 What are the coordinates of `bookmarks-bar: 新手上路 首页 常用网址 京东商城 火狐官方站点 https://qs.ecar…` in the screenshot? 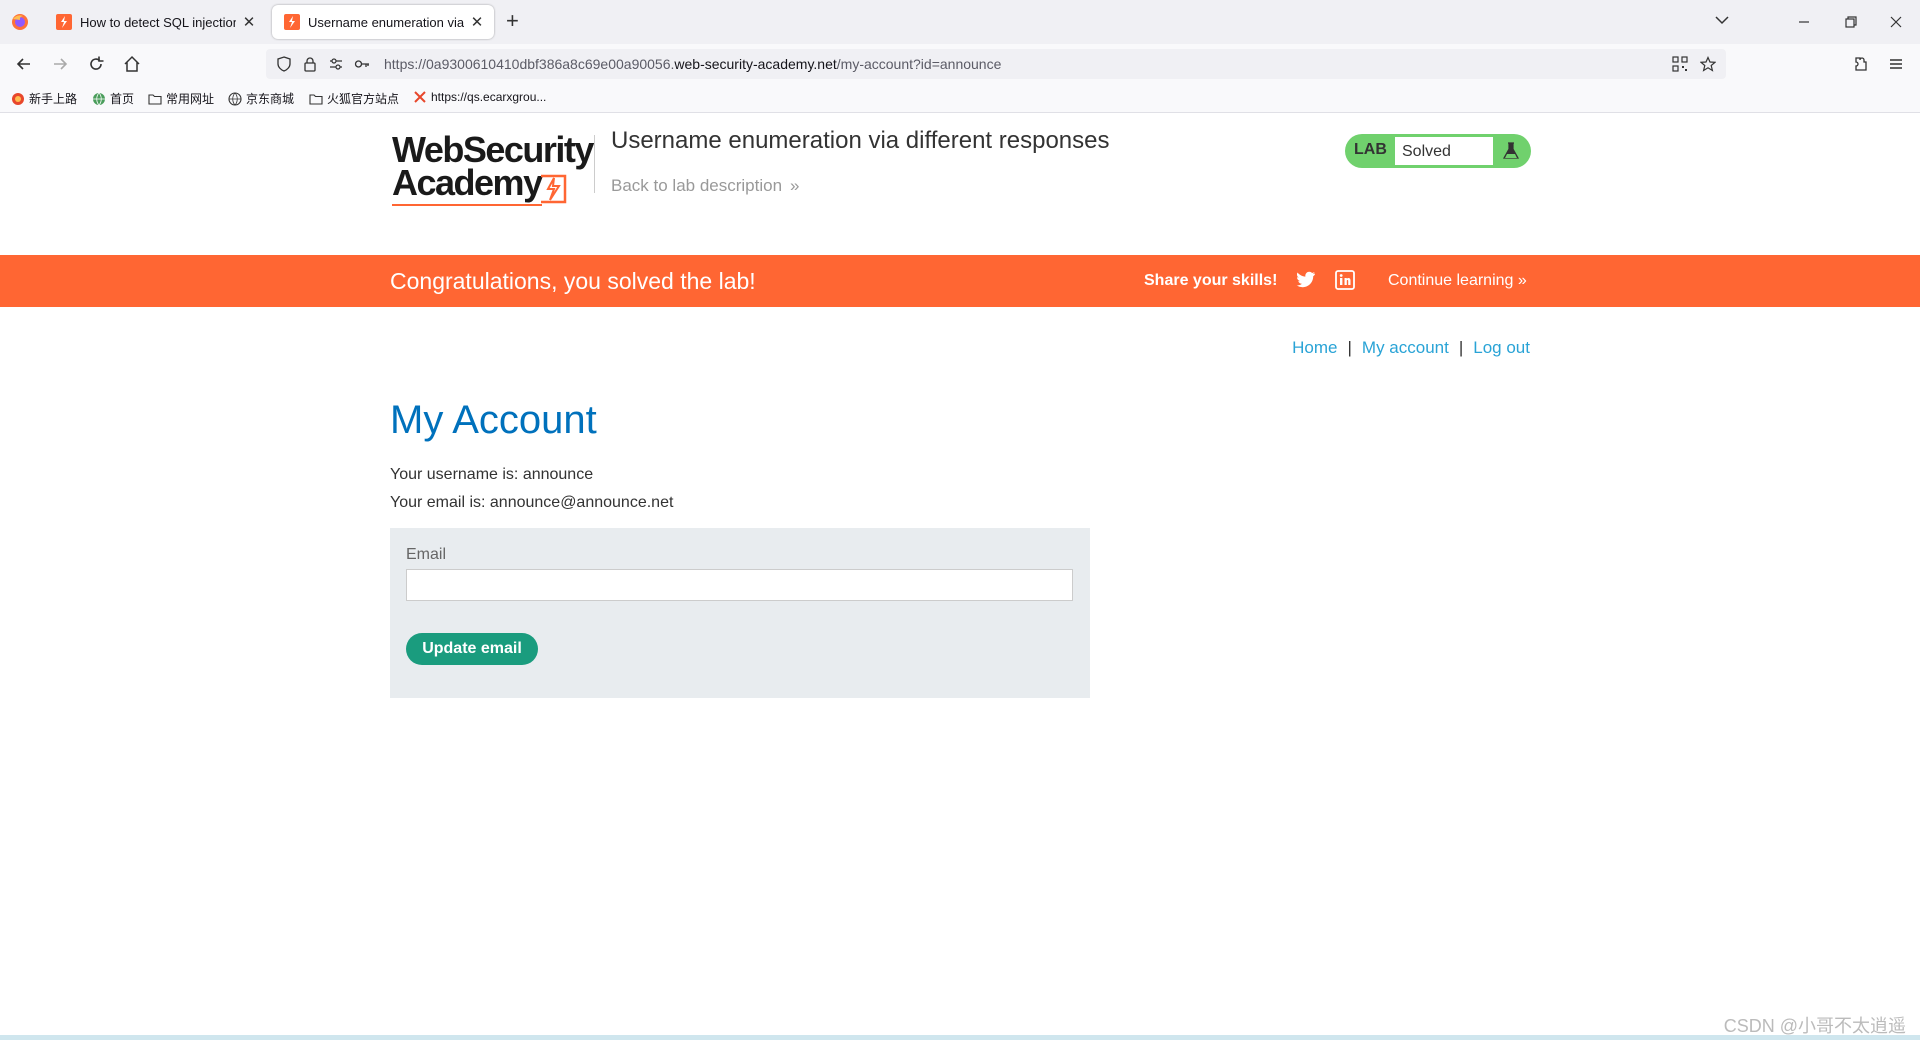 It's located at (960, 98).